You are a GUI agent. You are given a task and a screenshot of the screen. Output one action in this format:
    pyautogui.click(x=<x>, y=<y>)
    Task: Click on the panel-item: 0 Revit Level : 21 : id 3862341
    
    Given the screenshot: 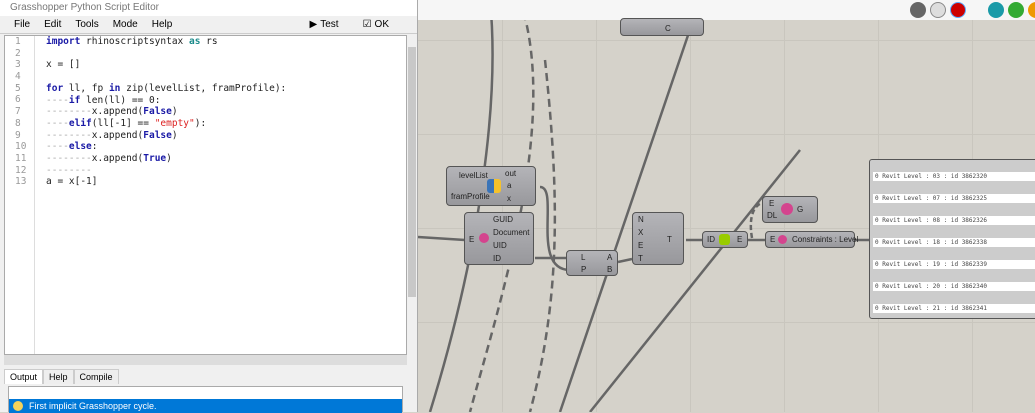 What is the action you would take?
    pyautogui.click(x=954, y=308)
    